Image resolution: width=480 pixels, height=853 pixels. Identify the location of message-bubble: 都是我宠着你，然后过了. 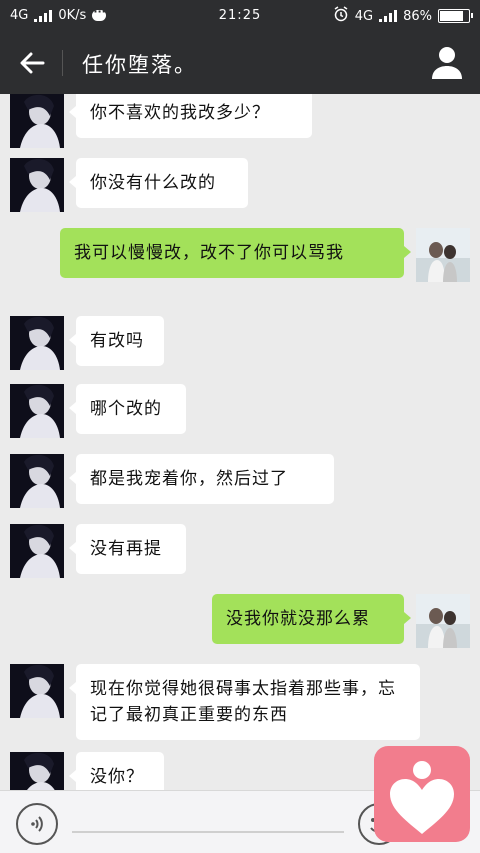
(201, 479).